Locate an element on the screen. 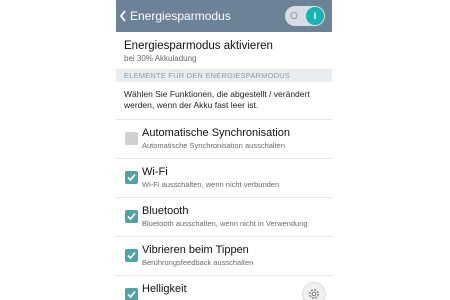  item-subtitle: Automatische Synchronisation ausschalten is located at coordinates (213, 145).